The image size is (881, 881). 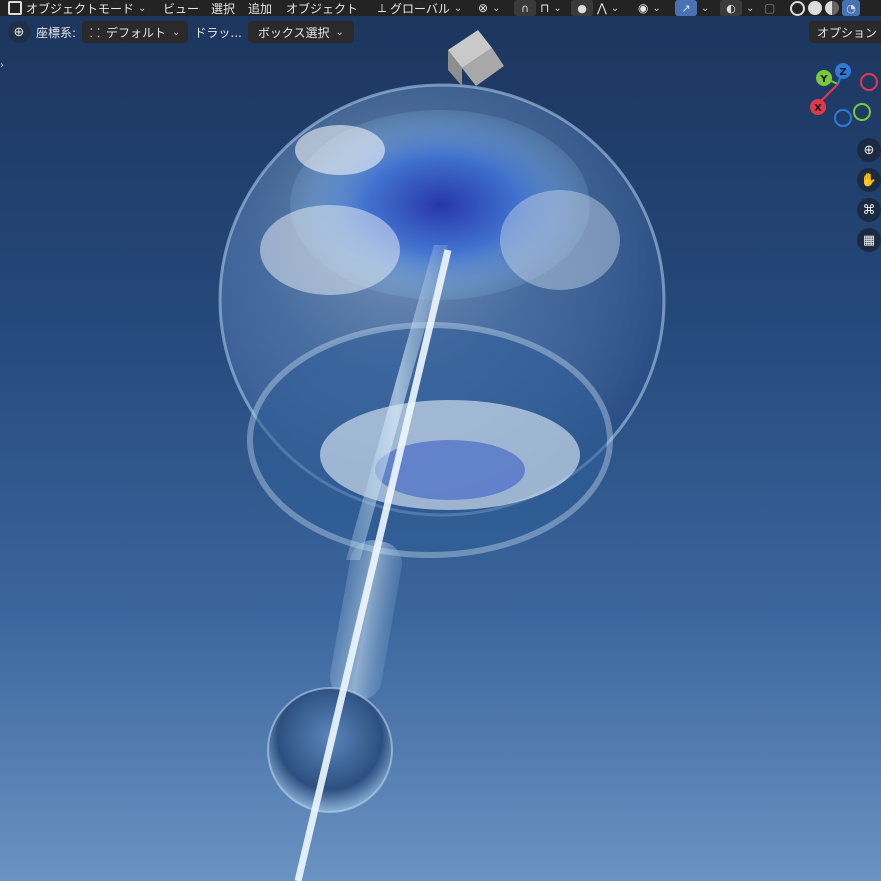 I want to click on object-mode-icon, so click(x=15, y=8).